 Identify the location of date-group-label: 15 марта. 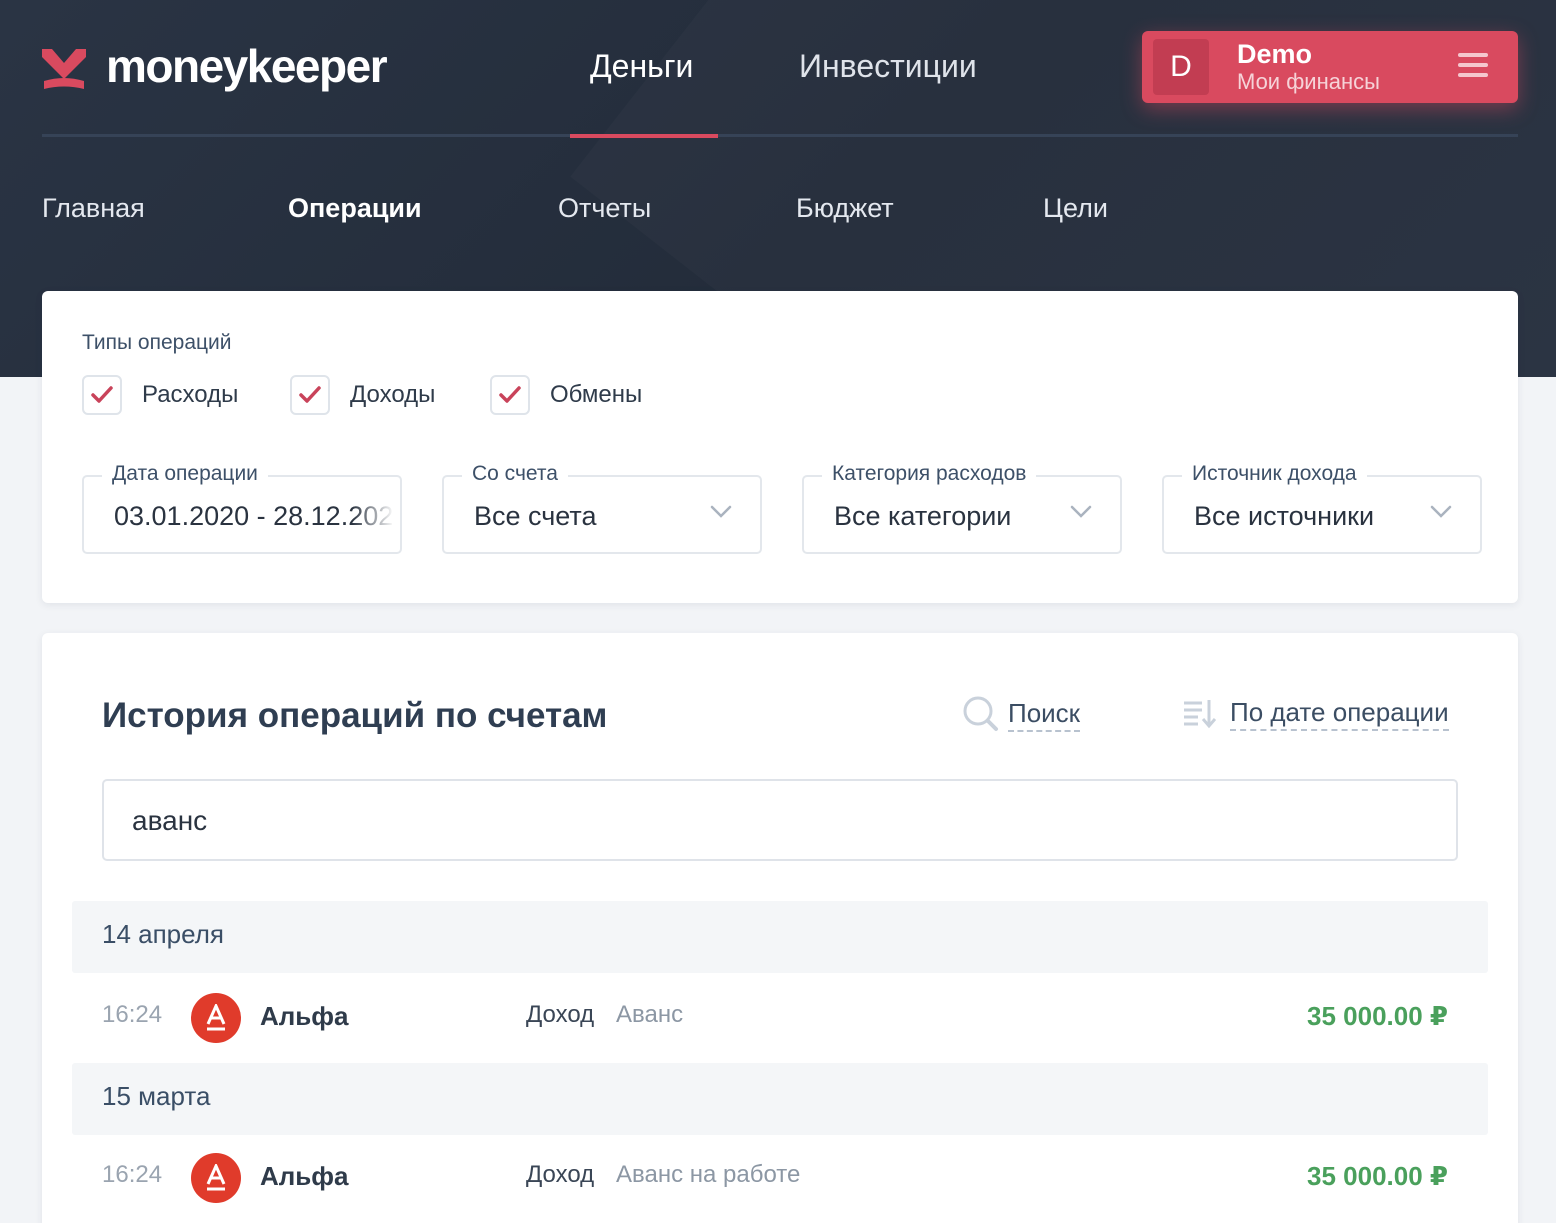
(156, 1096).